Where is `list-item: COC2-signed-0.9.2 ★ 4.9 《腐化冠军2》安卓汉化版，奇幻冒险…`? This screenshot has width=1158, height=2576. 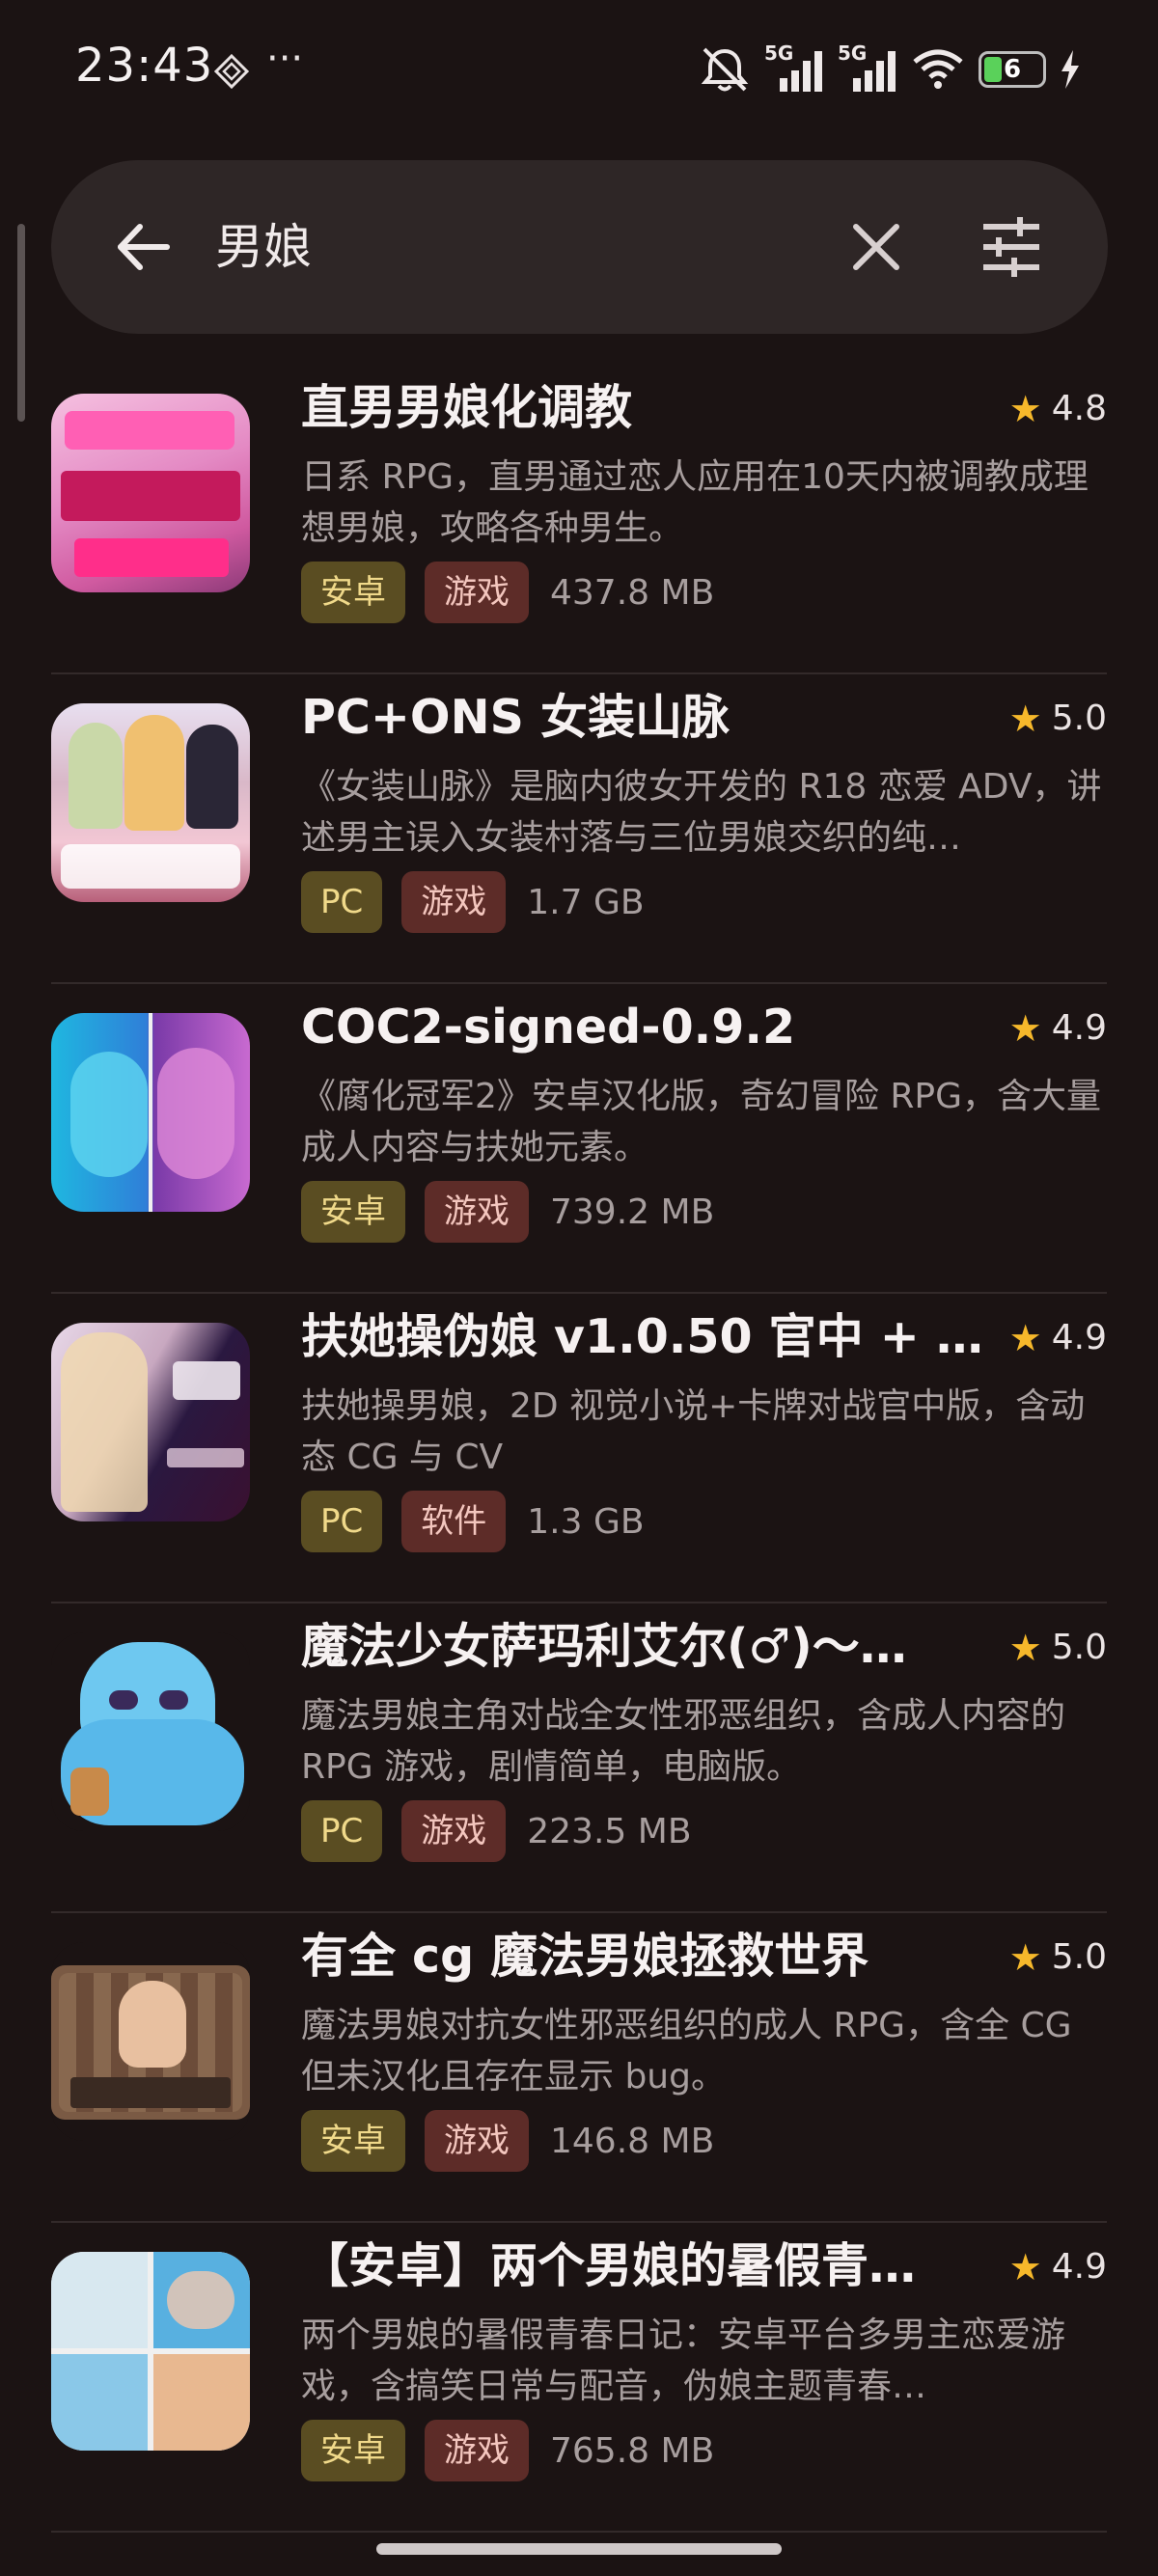
list-item: COC2-signed-0.9.2 ★ 4.9 《腐化冠军2》安卓汉化版，奇幻冒险… is located at coordinates (579, 1139).